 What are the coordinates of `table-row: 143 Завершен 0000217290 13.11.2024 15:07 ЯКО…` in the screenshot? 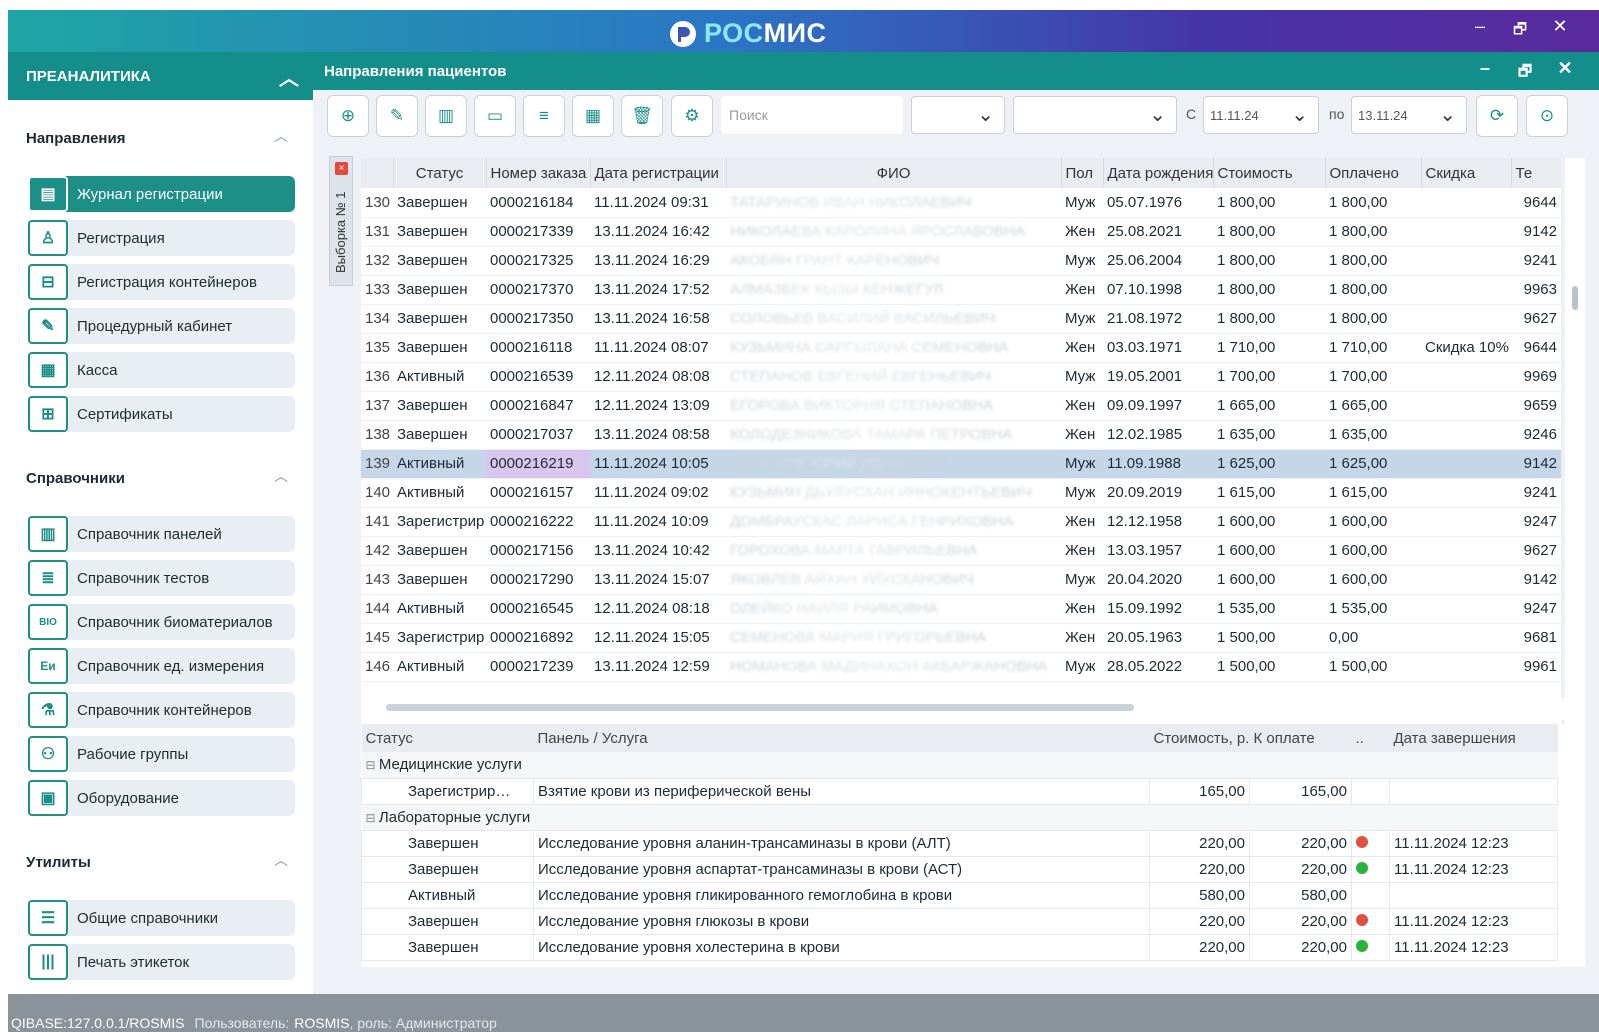 It's located at (961, 580).